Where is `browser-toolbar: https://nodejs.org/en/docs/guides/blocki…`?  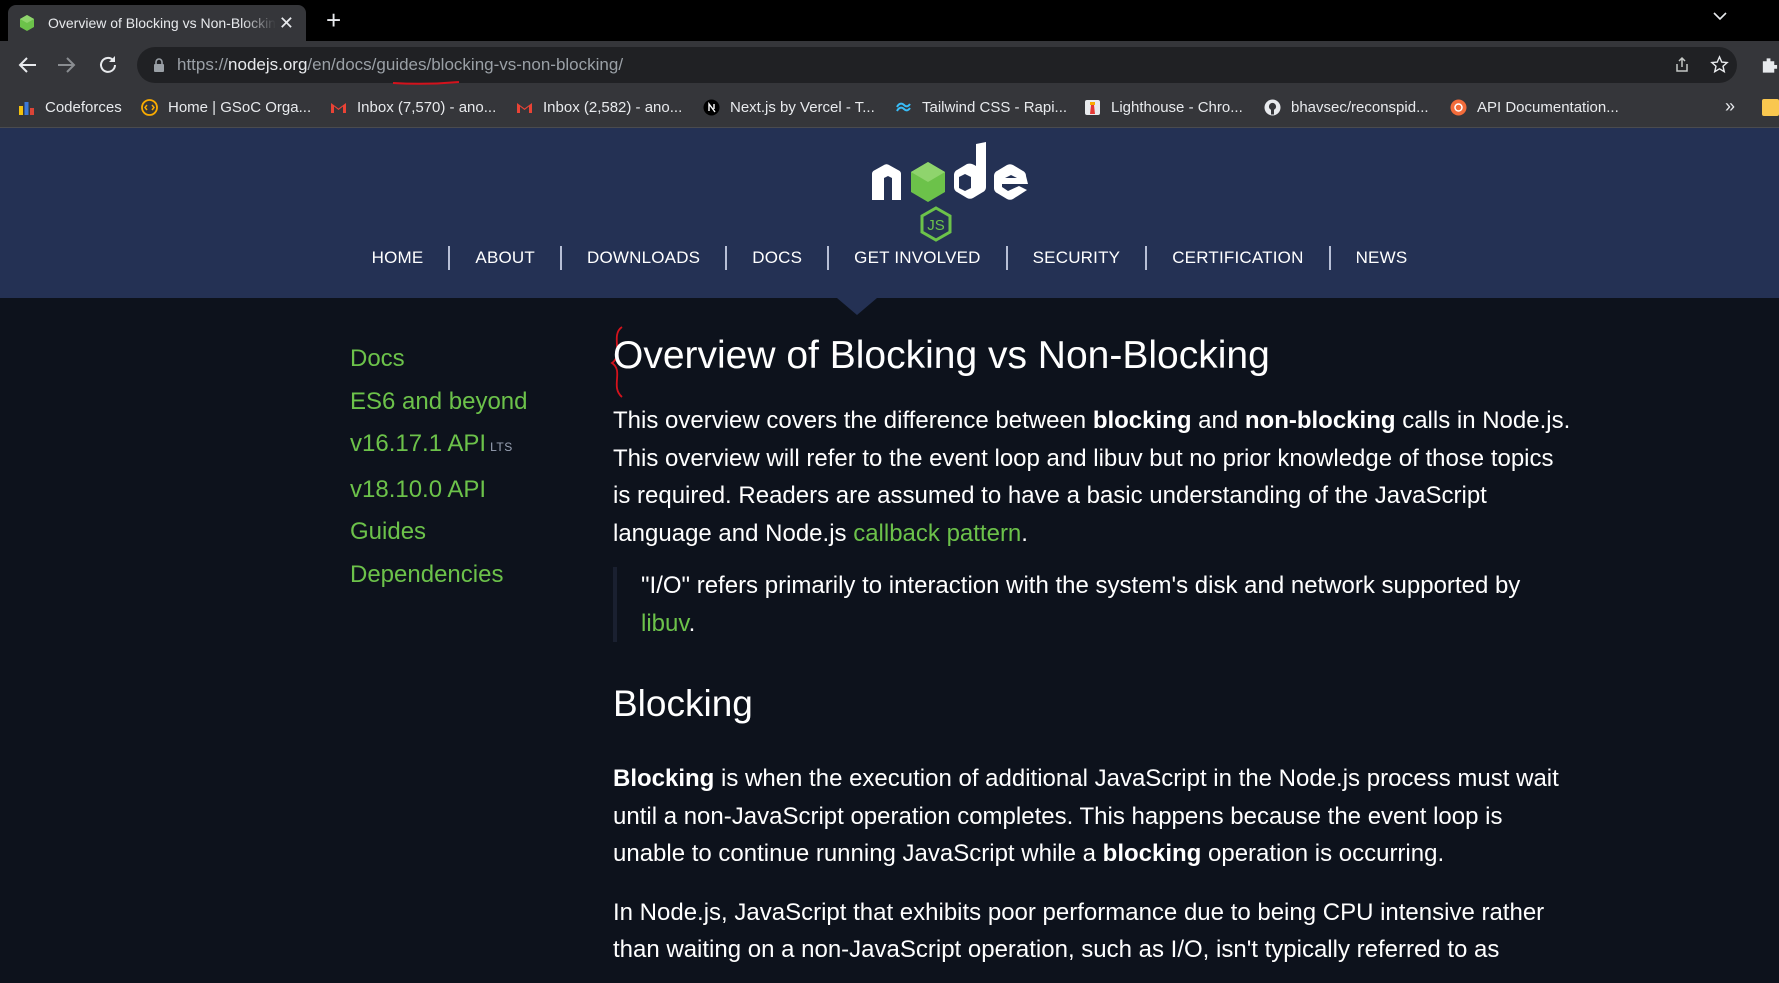 browser-toolbar: https://nodejs.org/en/docs/guides/blocki… is located at coordinates (889, 65).